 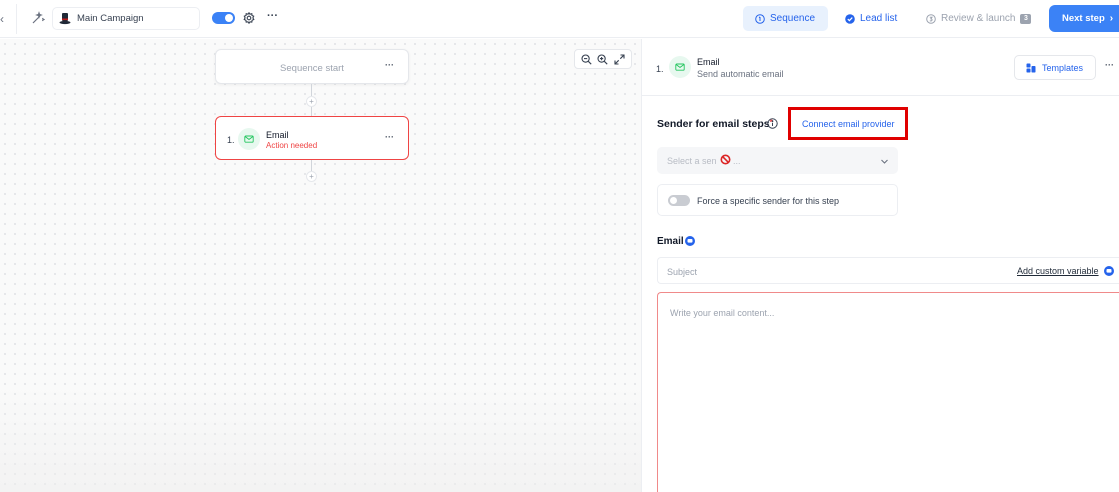 I want to click on canvas-fade, so click(x=320, y=437).